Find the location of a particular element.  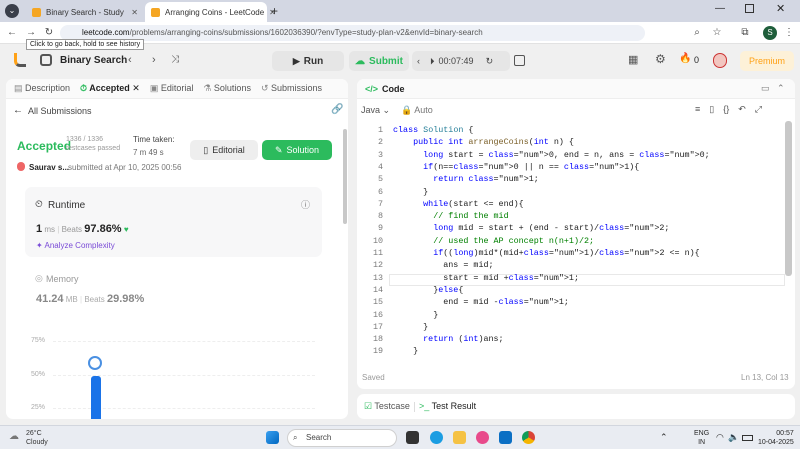

weather-widget: 26°C Cloudy is located at coordinates (37, 438).